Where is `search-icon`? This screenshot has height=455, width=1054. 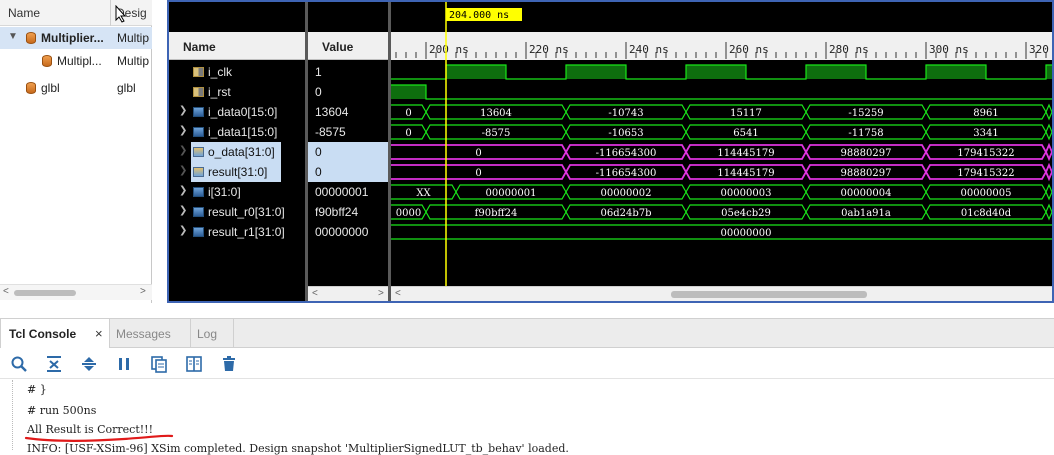 search-icon is located at coordinates (19, 364).